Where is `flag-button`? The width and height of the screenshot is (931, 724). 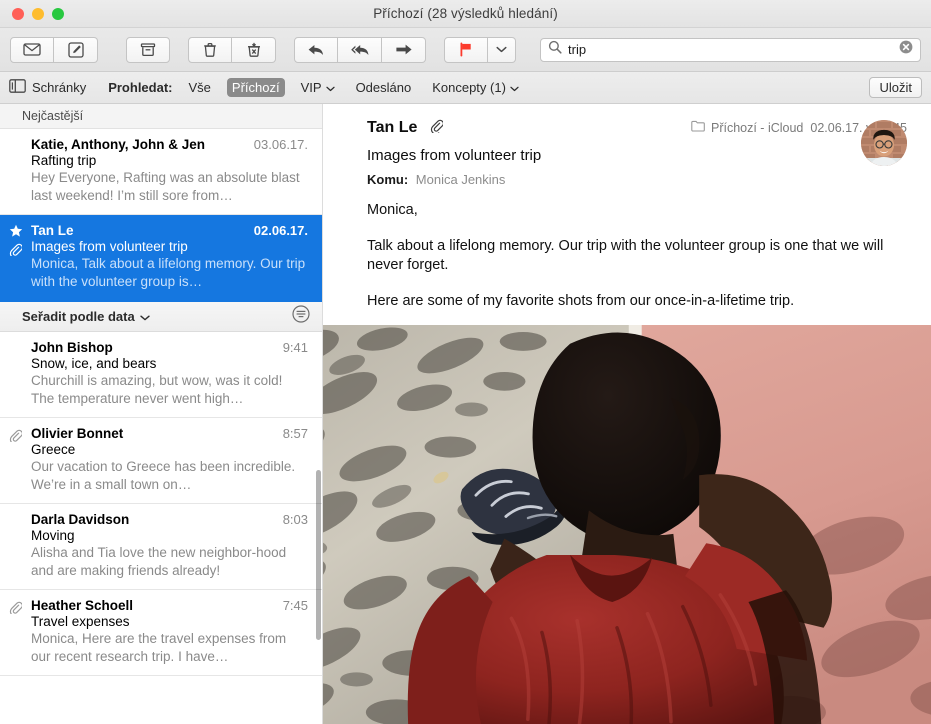 flag-button is located at coordinates (466, 49).